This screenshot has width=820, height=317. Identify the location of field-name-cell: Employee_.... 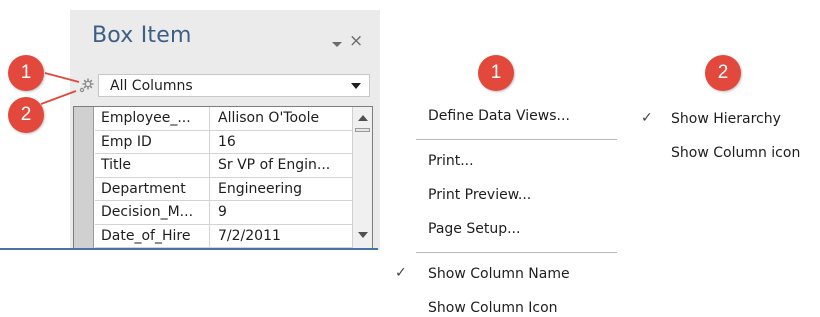
(152, 118).